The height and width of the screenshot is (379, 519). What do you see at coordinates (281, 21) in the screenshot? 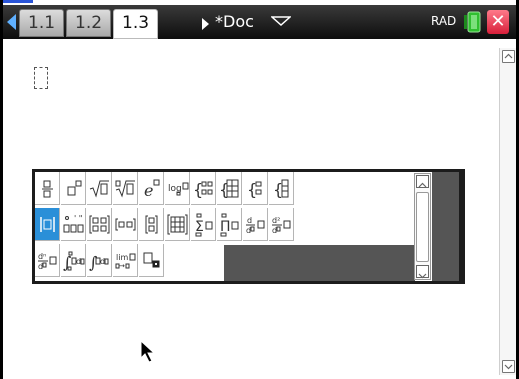
I see `dropdown-caret-icon` at bounding box center [281, 21].